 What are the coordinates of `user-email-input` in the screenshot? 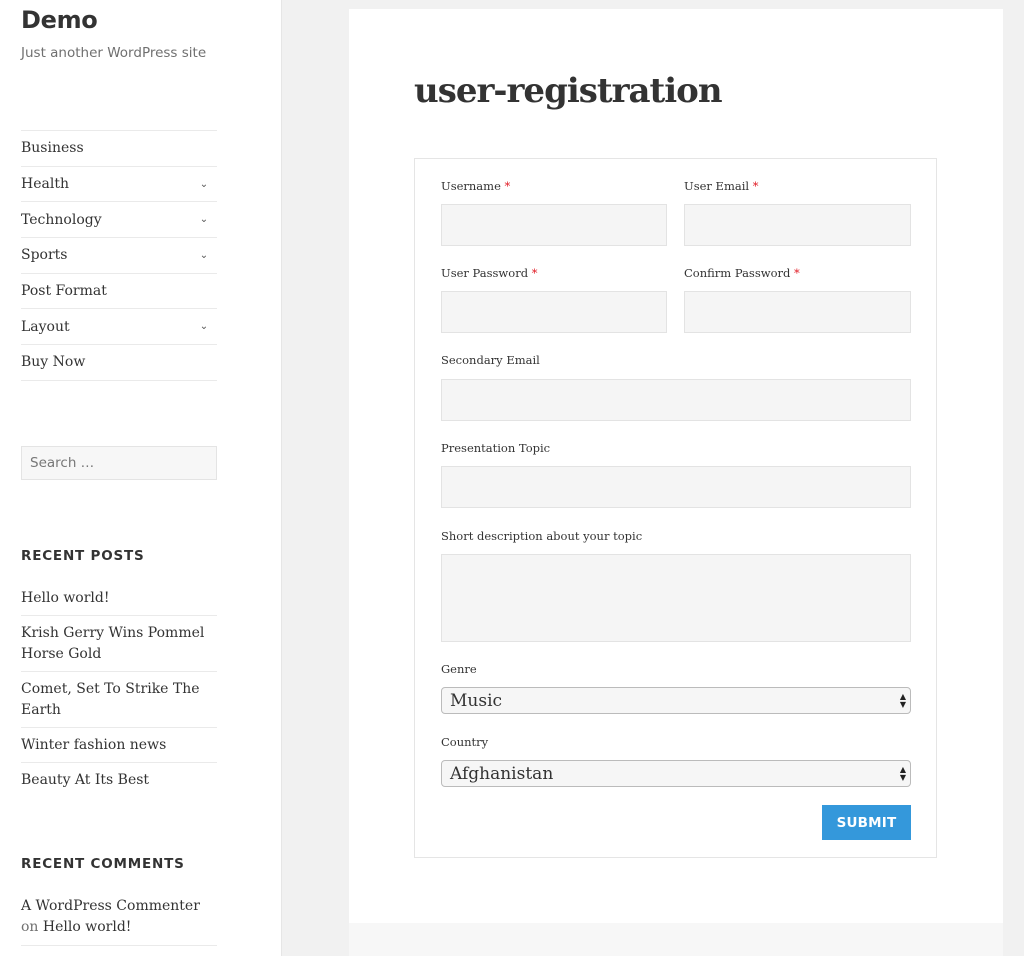 It's located at (797, 225).